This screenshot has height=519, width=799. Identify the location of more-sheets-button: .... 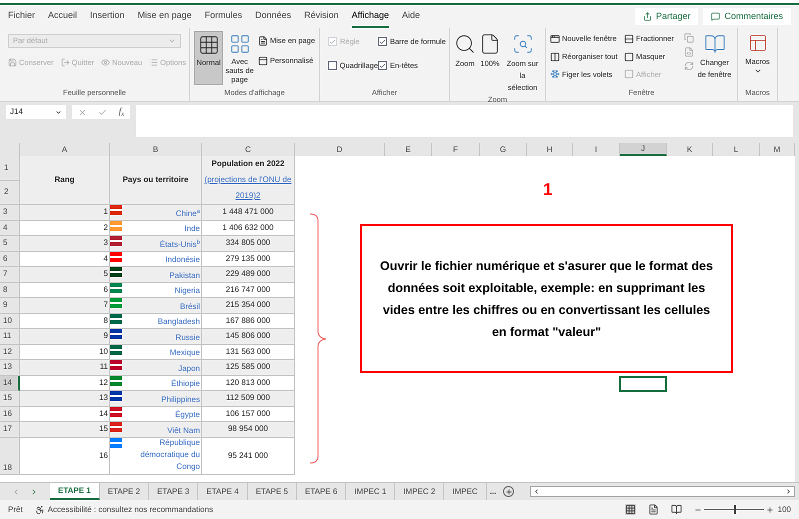
(493, 492).